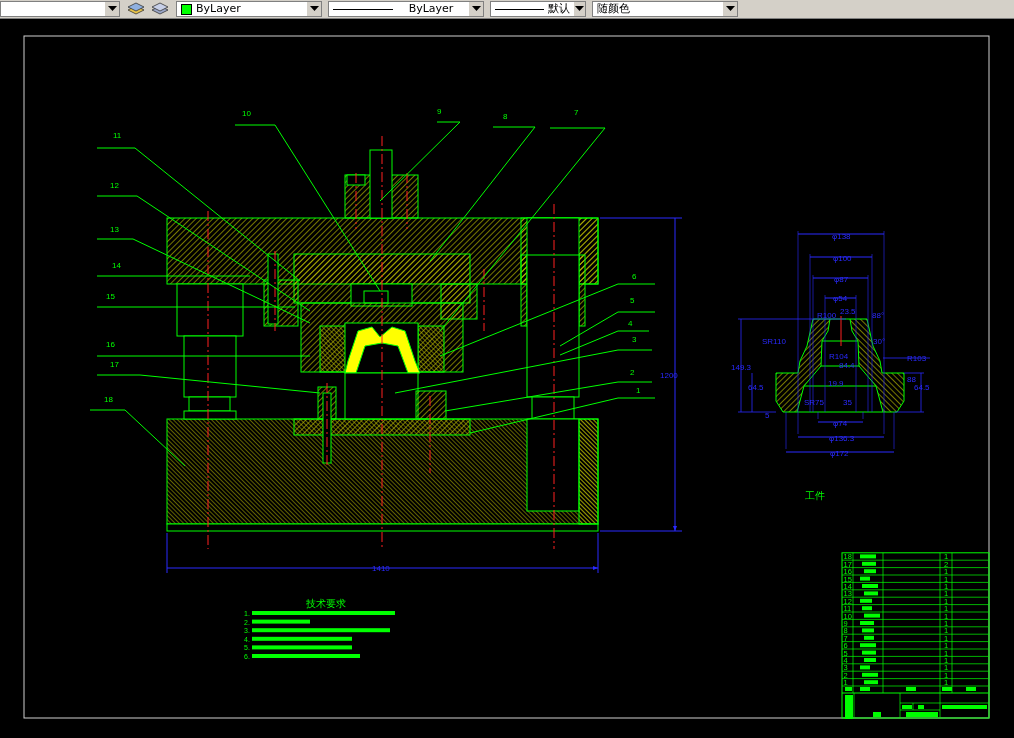  What do you see at coordinates (839, 453) in the screenshot?
I see `dimension-value: φ172` at bounding box center [839, 453].